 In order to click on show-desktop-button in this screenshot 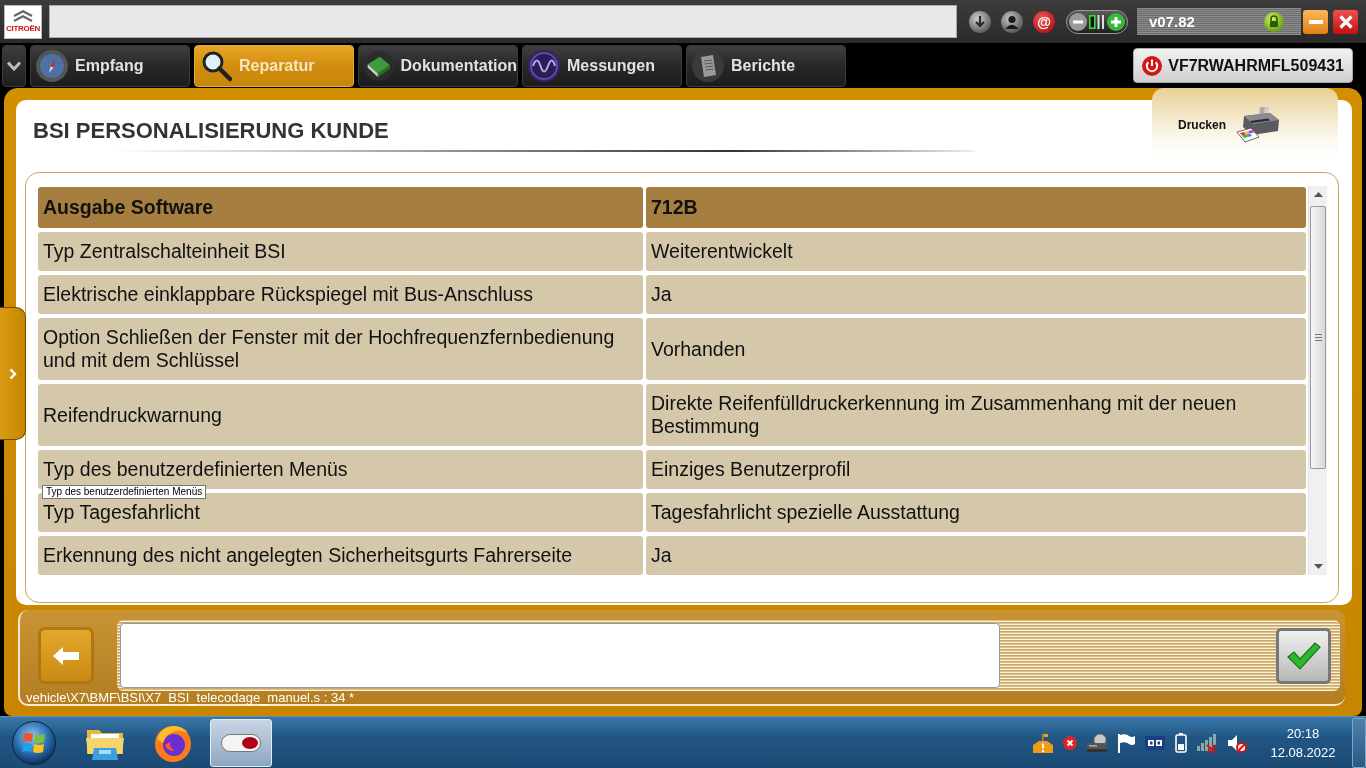, I will do `click(1359, 742)`.